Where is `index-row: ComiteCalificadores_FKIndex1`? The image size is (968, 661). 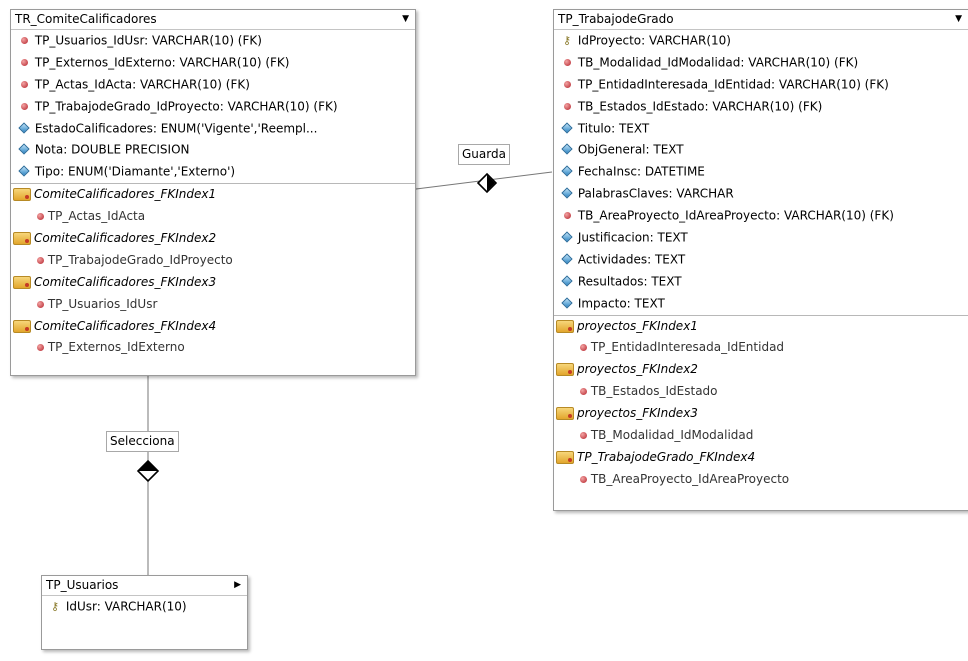 index-row: ComiteCalificadores_FKIndex1 is located at coordinates (213, 195).